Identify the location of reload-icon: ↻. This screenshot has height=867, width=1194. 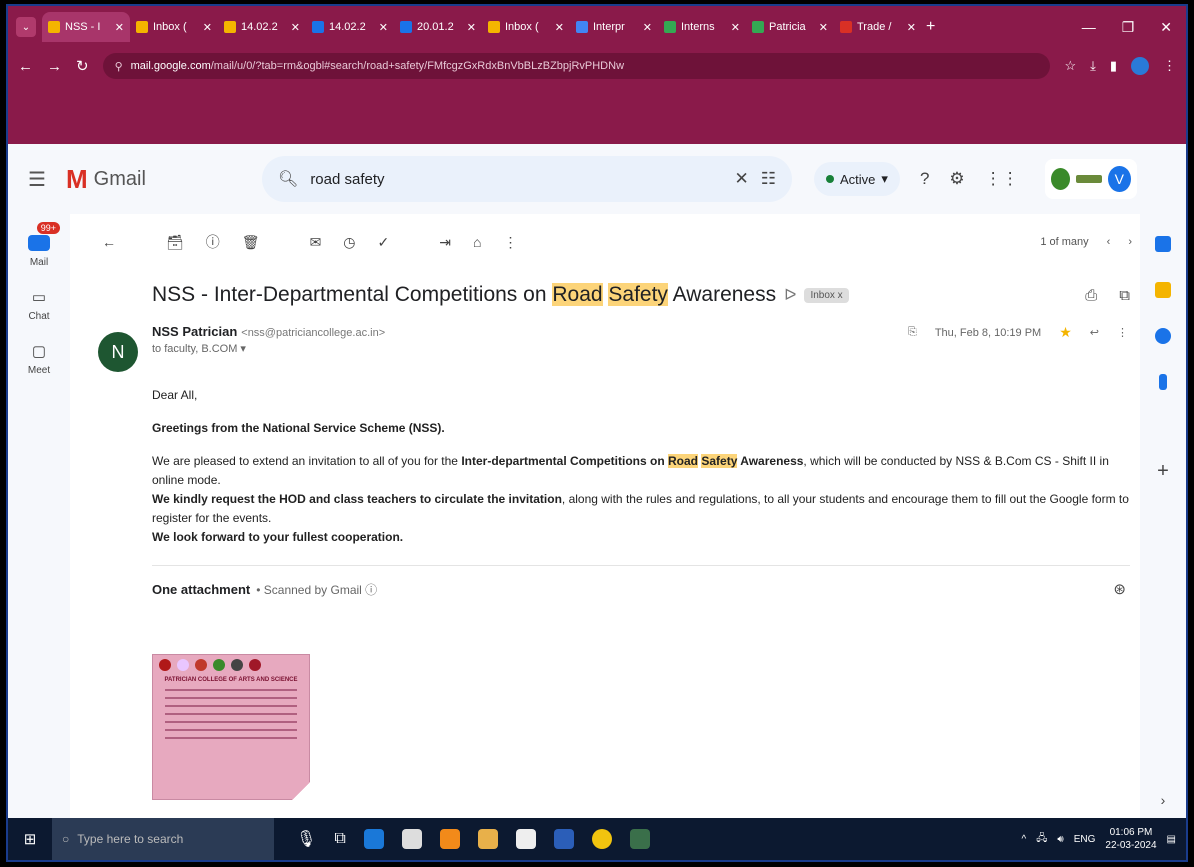
(82, 66).